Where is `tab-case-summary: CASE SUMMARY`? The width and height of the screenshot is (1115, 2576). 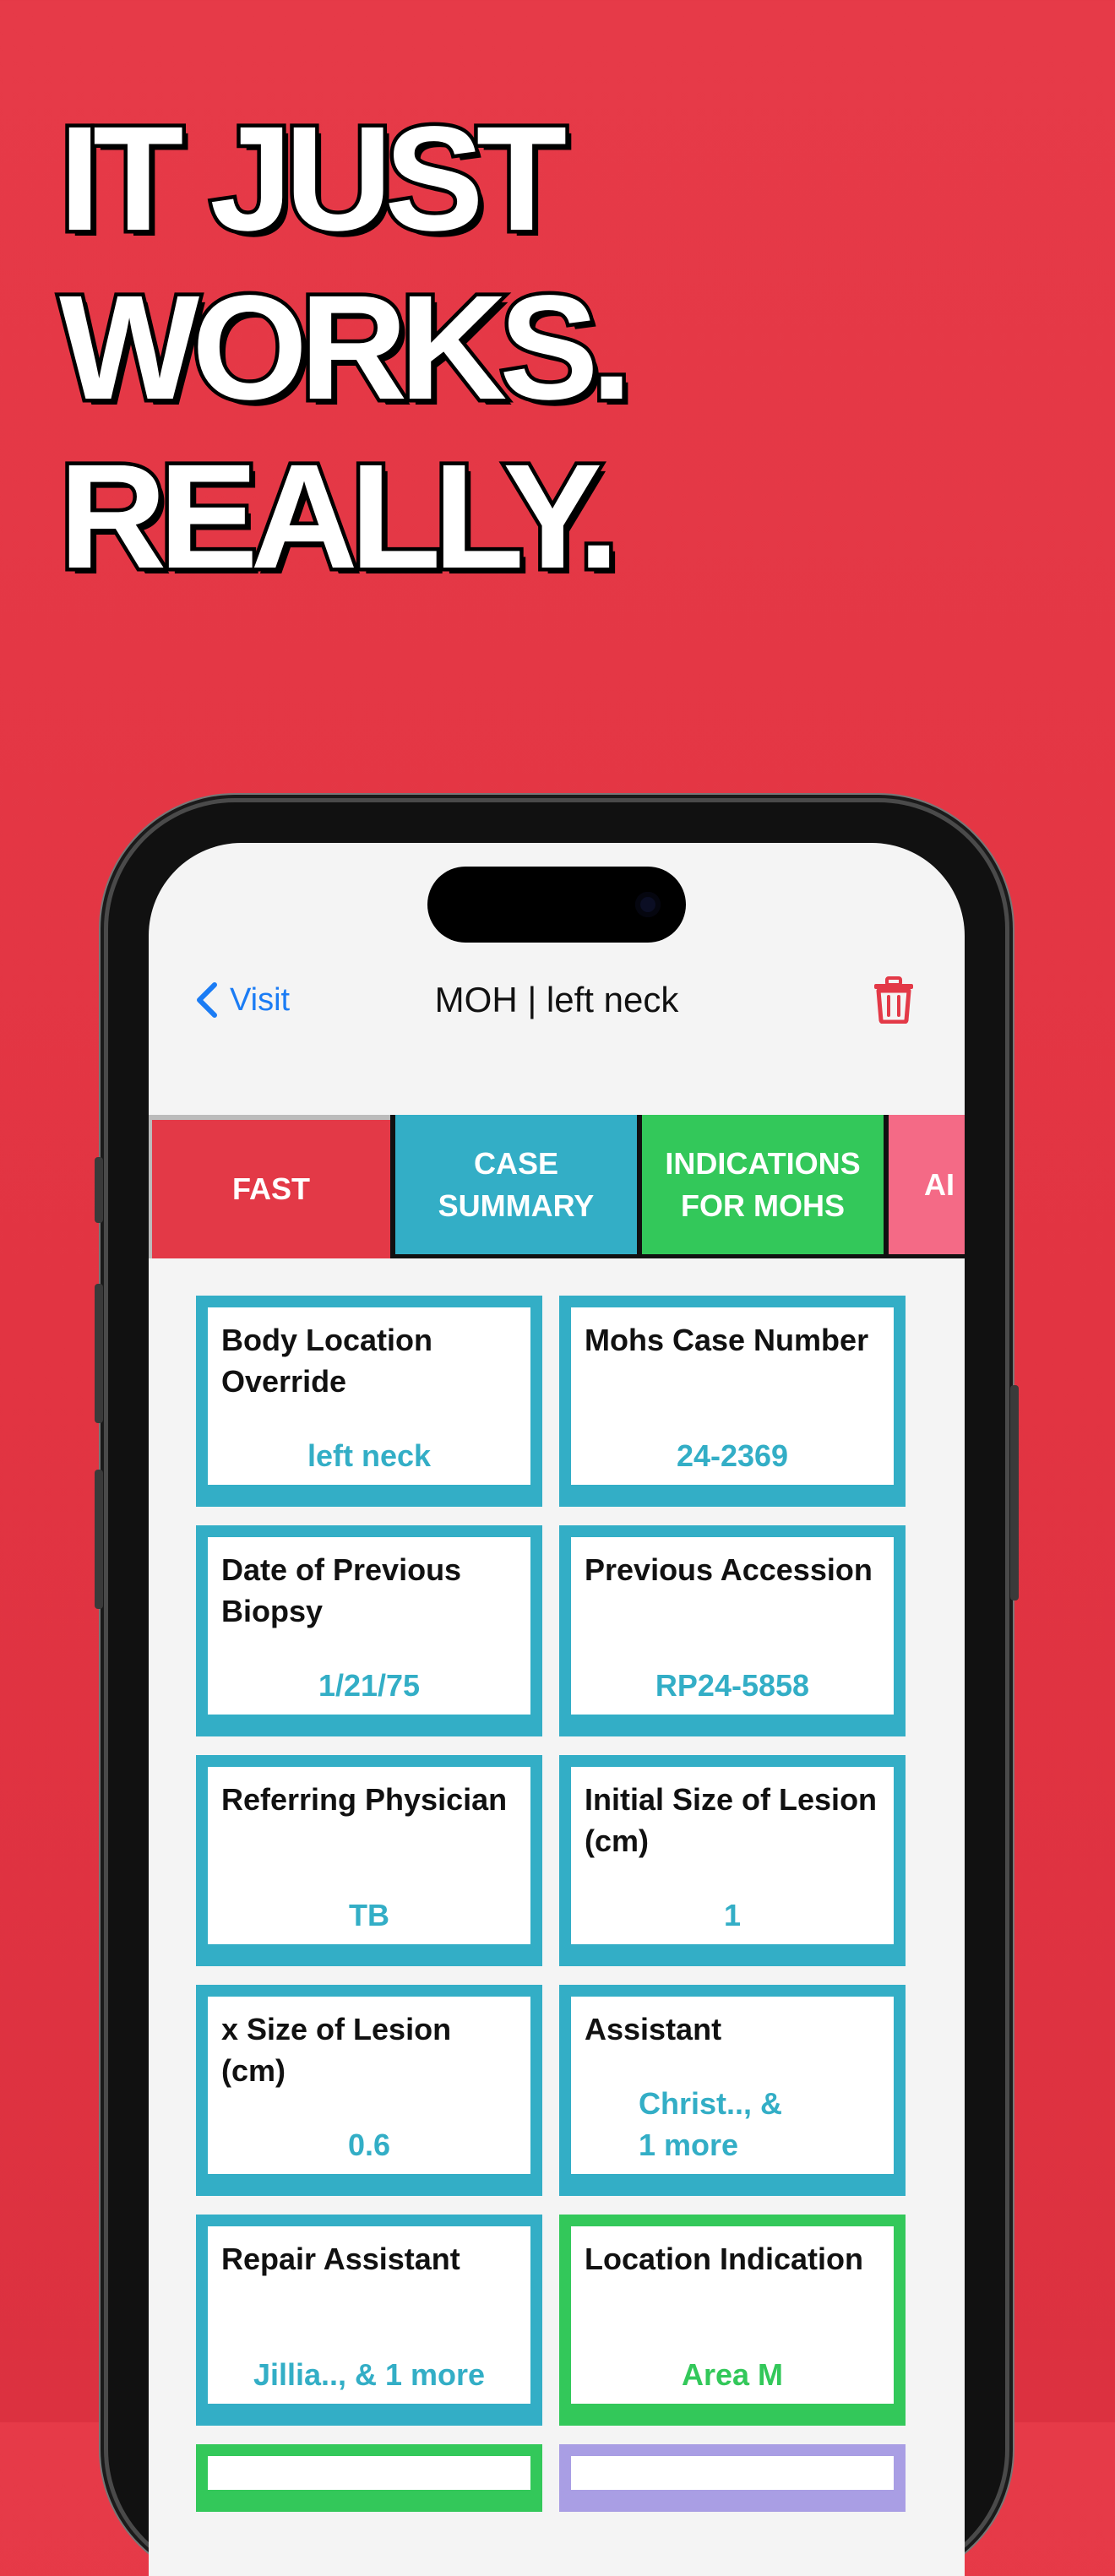 tab-case-summary: CASE SUMMARY is located at coordinates (516, 1184).